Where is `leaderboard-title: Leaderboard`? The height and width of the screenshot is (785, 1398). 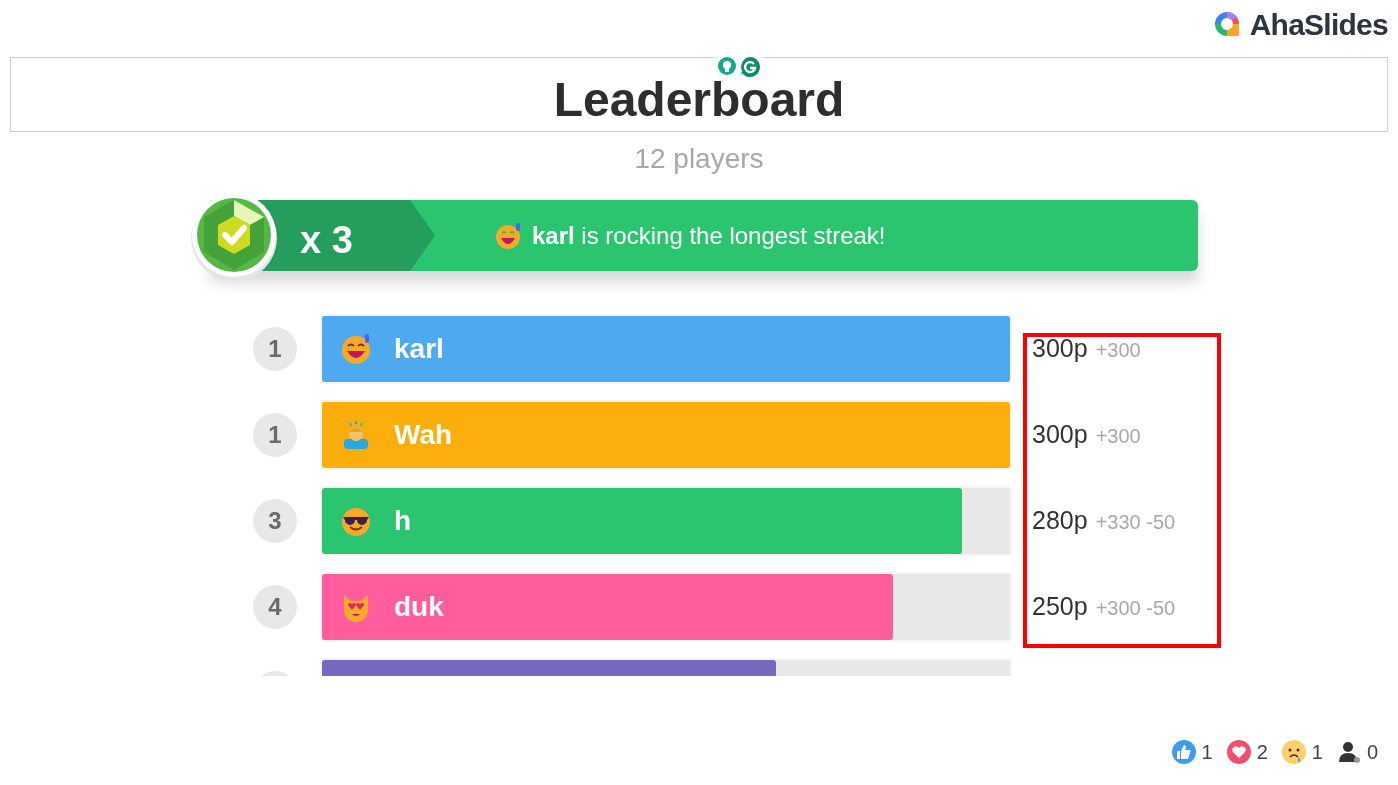
leaderboard-title: Leaderboard is located at coordinates (699, 99).